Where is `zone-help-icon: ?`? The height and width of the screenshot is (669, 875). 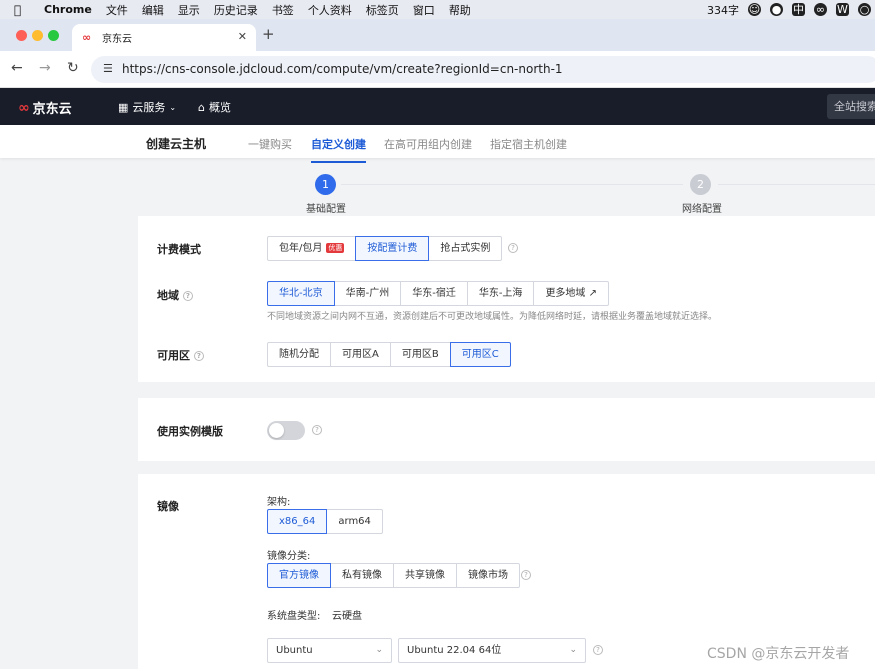 zone-help-icon: ? is located at coordinates (198, 356).